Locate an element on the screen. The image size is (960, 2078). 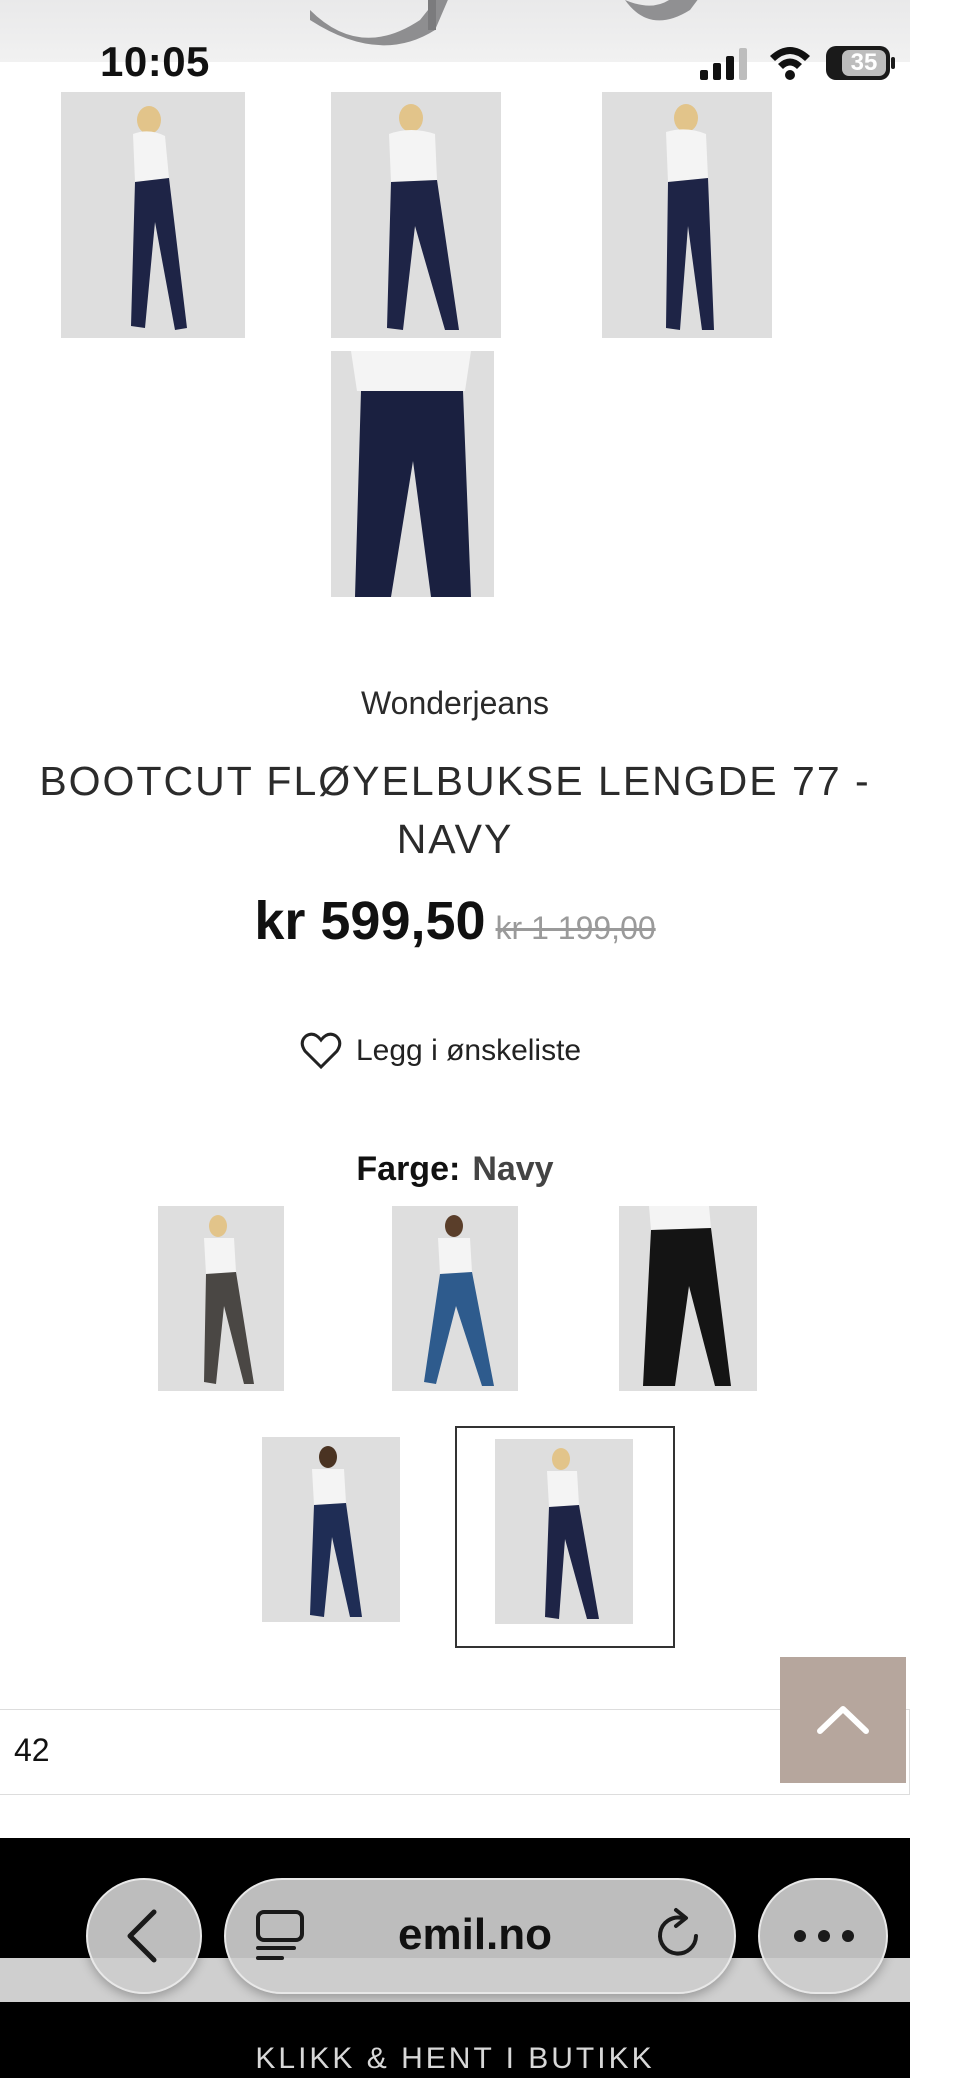
reload-icon is located at coordinates (678, 1934).